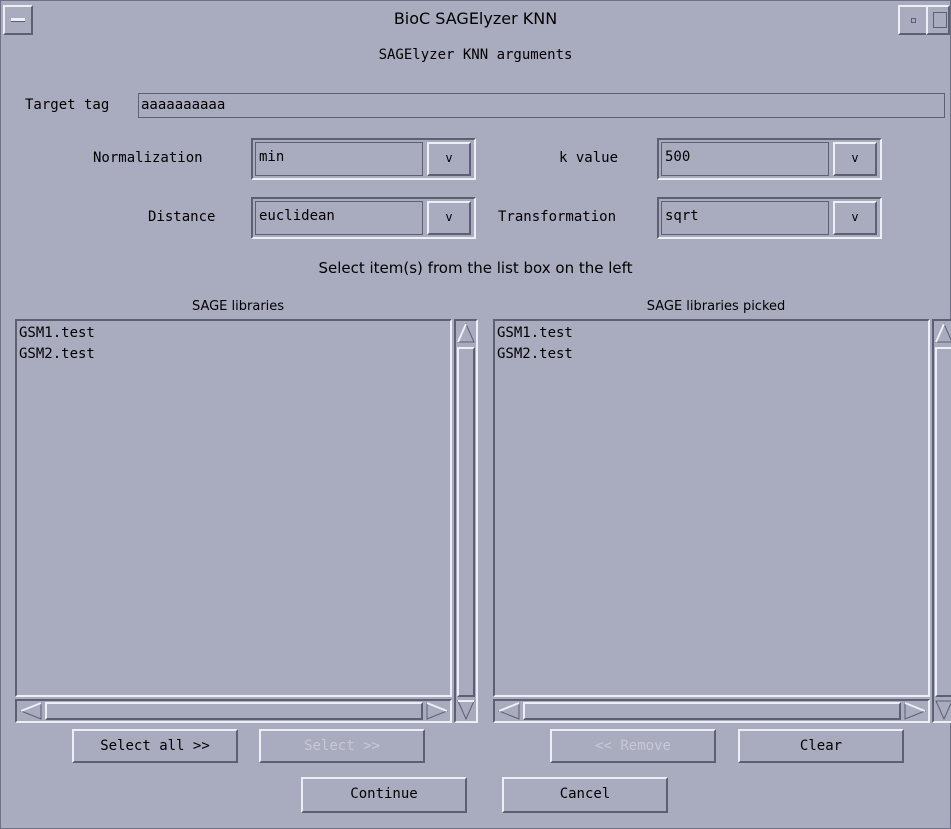 Image resolution: width=951 pixels, height=829 pixels. What do you see at coordinates (339, 218) in the screenshot?
I see `distance-field: euclidean` at bounding box center [339, 218].